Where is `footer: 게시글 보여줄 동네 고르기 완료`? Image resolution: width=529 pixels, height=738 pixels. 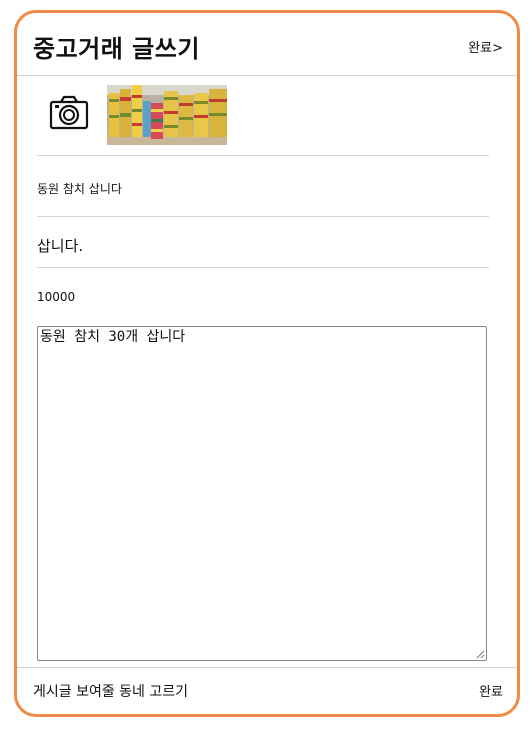 footer: 게시글 보여줄 동네 고르기 완료 is located at coordinates (267, 690).